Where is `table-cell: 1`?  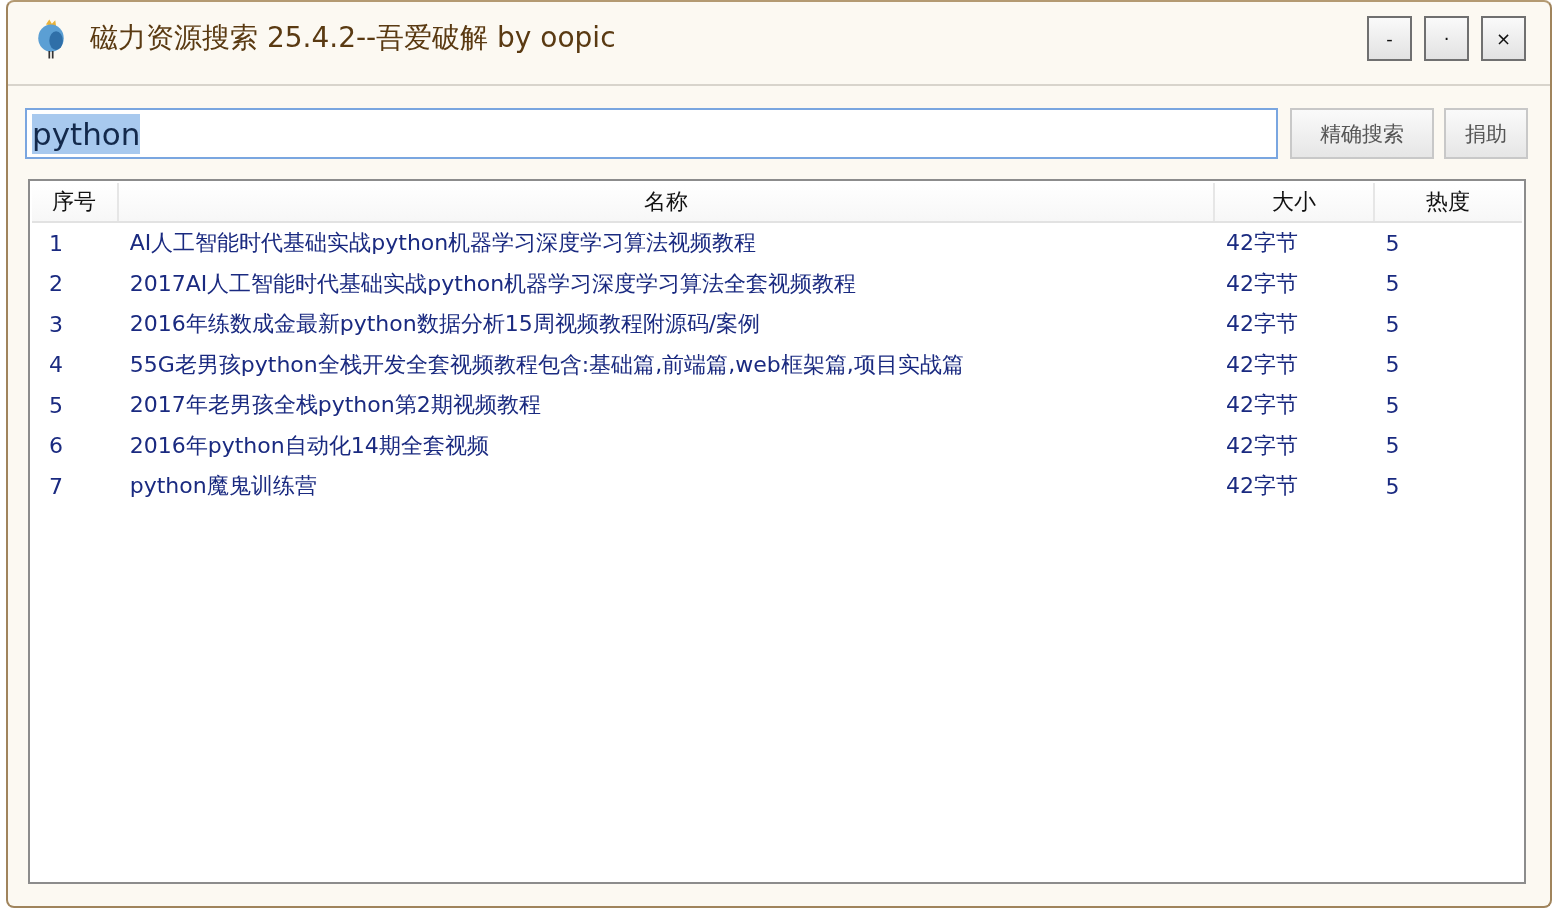 table-cell: 1 is located at coordinates (56, 243).